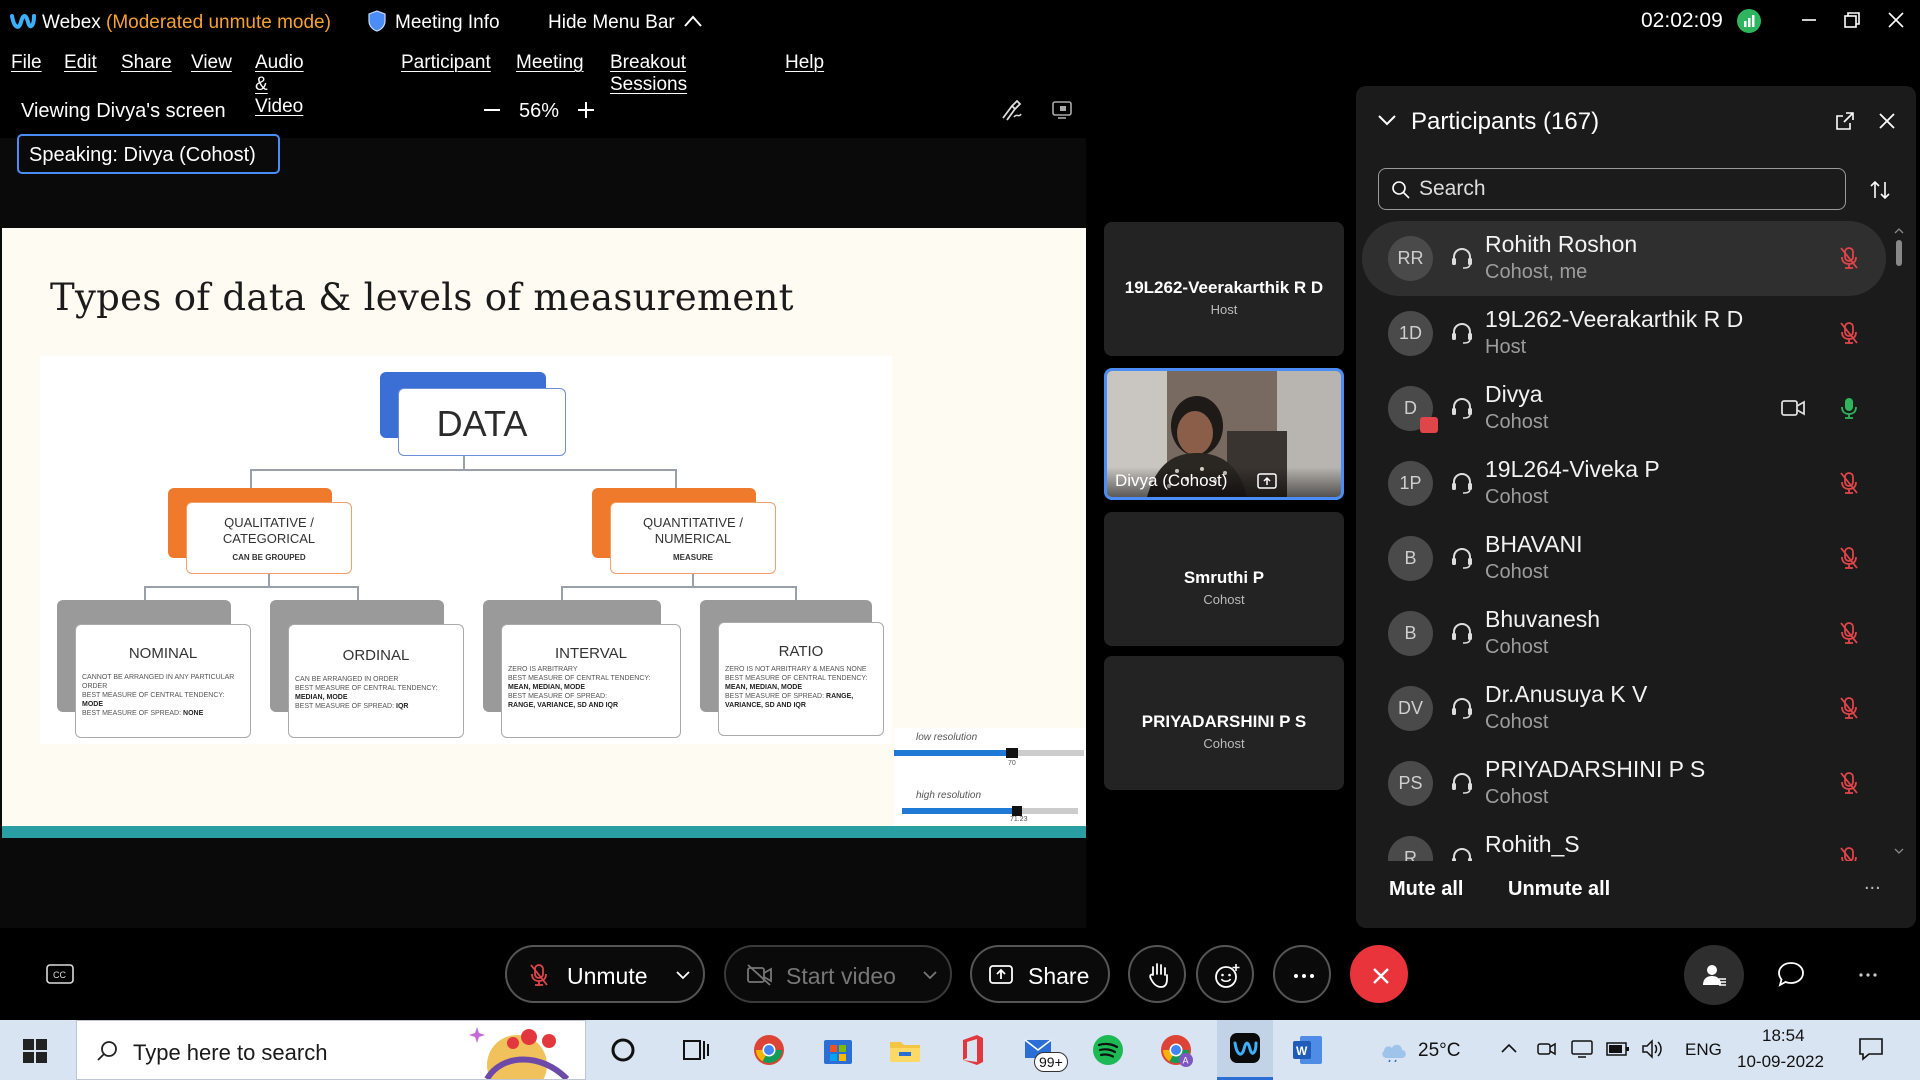 The width and height of the screenshot is (1920, 1080). Describe the element at coordinates (1224, 289) in the screenshot. I see `video-tile-veerakarthik: 19L262-Veerakarthik R D Host` at that location.